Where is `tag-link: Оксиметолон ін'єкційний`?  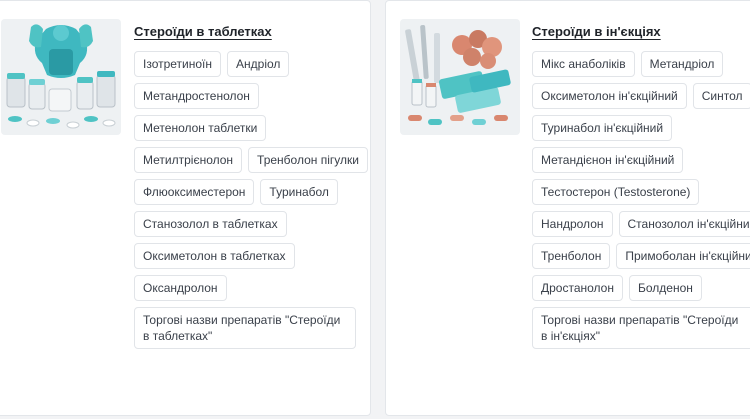
tag-link: Оксиметолон ін'єкційний is located at coordinates (609, 96).